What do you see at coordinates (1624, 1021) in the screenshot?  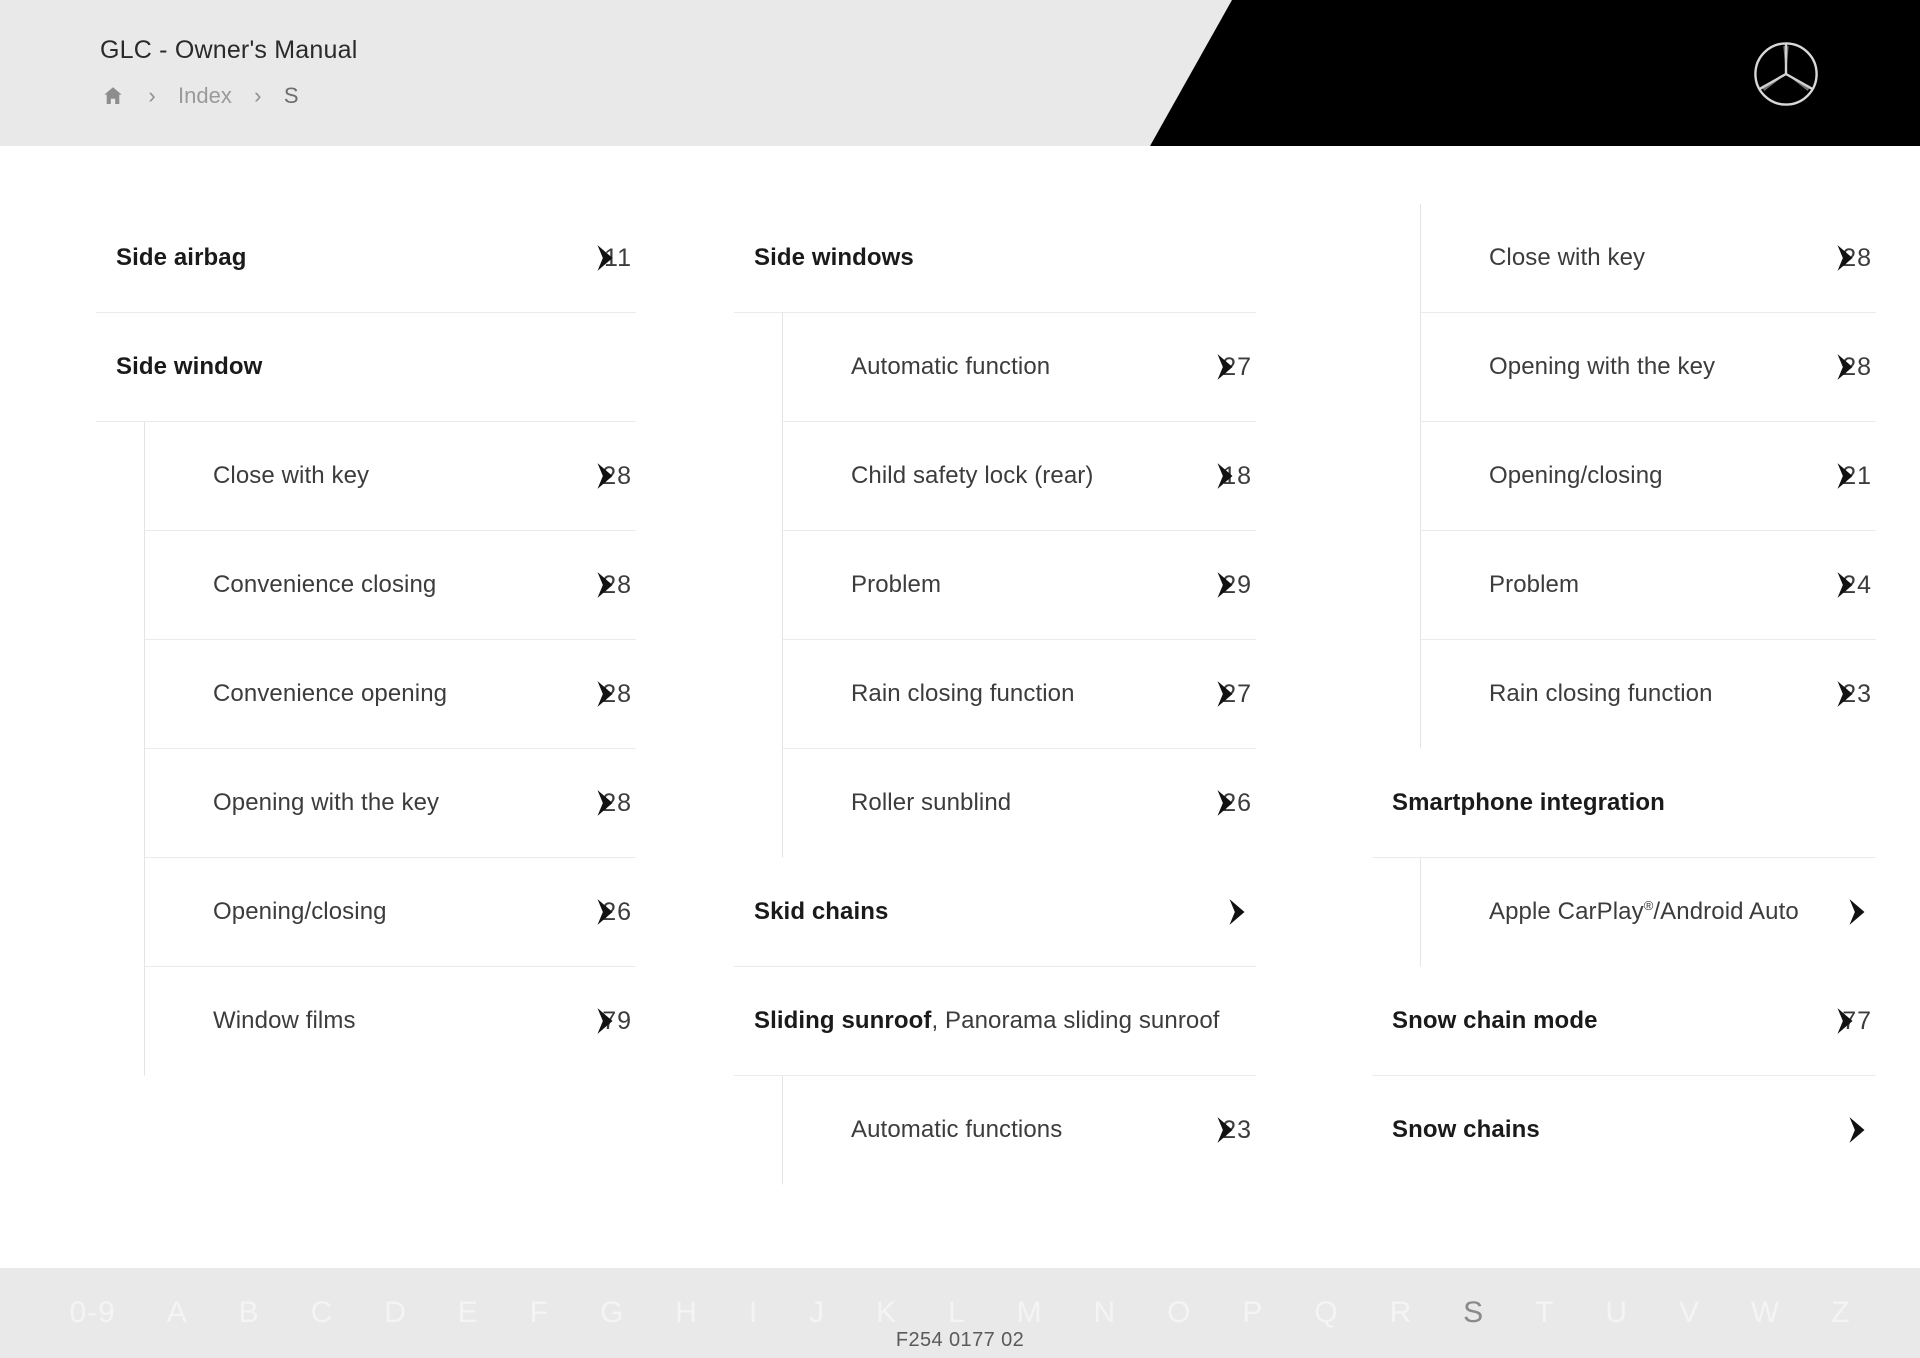 I see `index-entry-snow-chain-mode: Snow chain mode 77` at bounding box center [1624, 1021].